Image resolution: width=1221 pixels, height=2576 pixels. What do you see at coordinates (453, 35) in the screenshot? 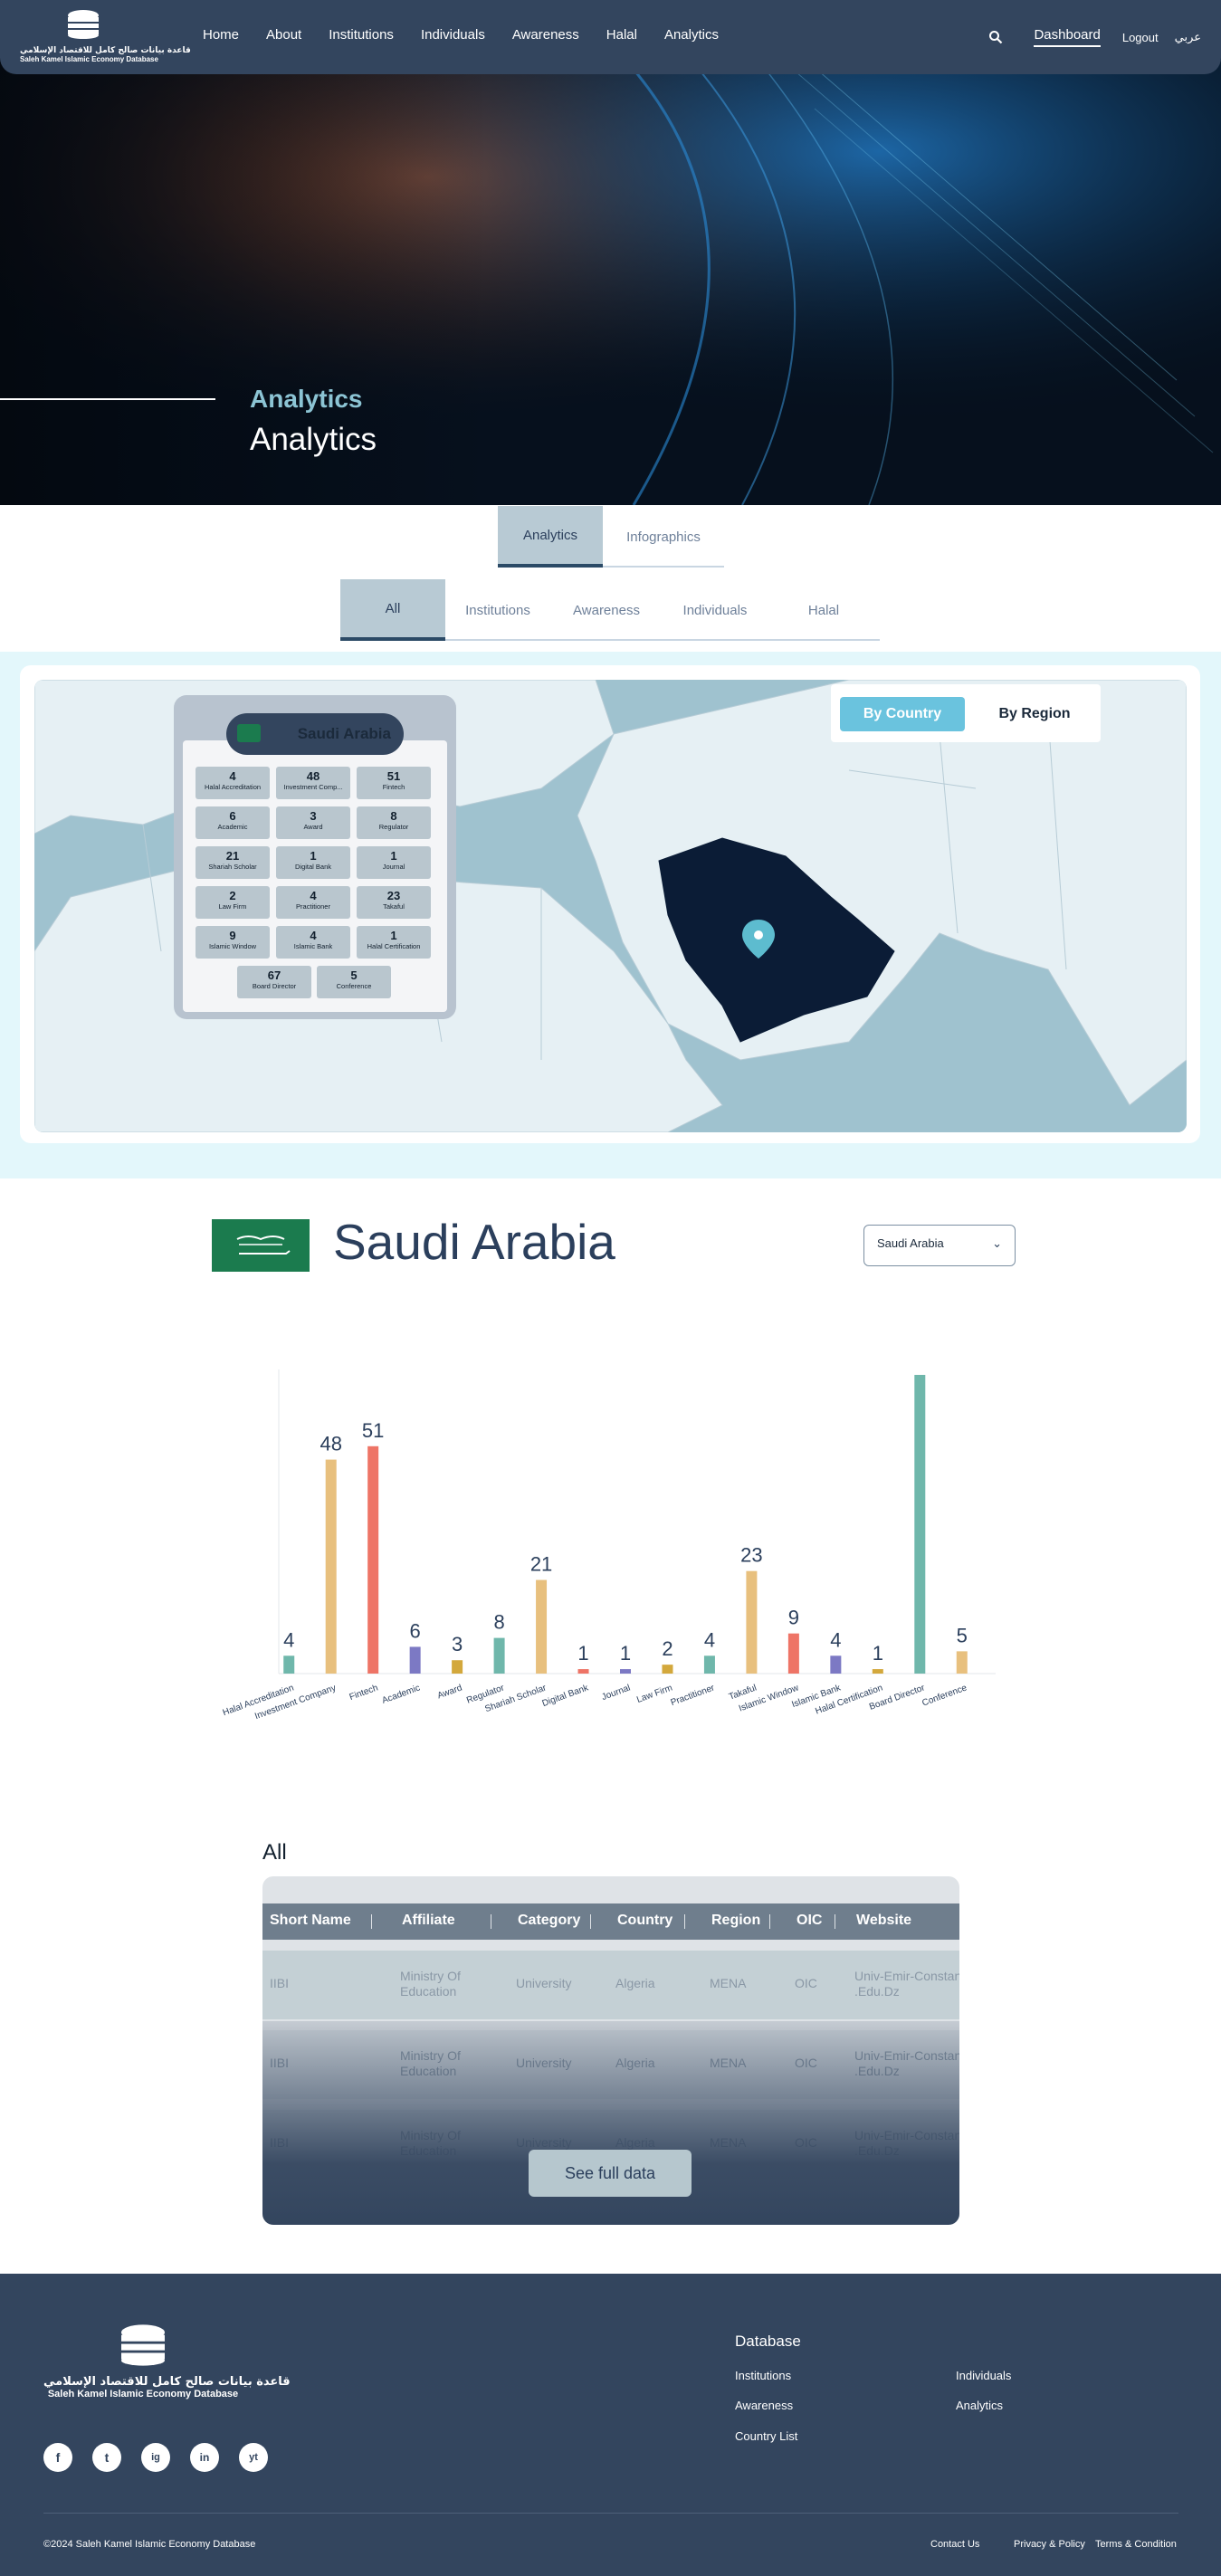
I see `nav-individuals: Individuals` at bounding box center [453, 35].